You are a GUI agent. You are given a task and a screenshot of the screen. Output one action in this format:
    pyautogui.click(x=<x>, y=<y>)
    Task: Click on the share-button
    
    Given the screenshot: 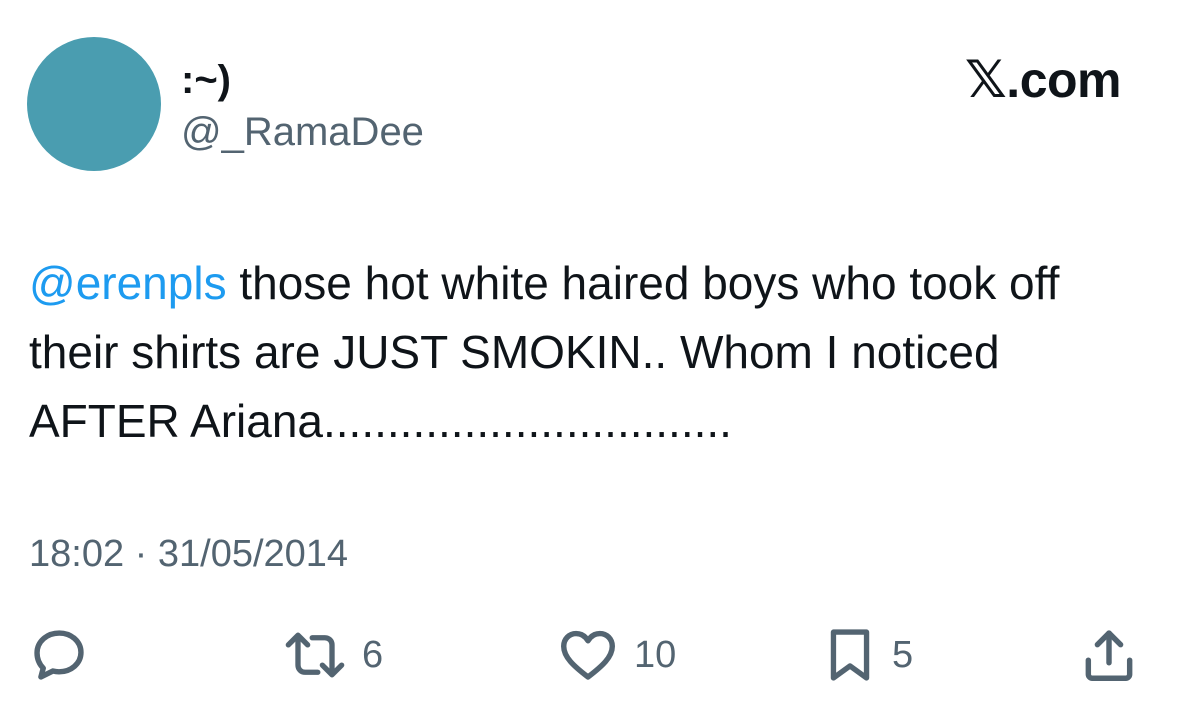 What is the action you would take?
    pyautogui.click(x=1109, y=655)
    